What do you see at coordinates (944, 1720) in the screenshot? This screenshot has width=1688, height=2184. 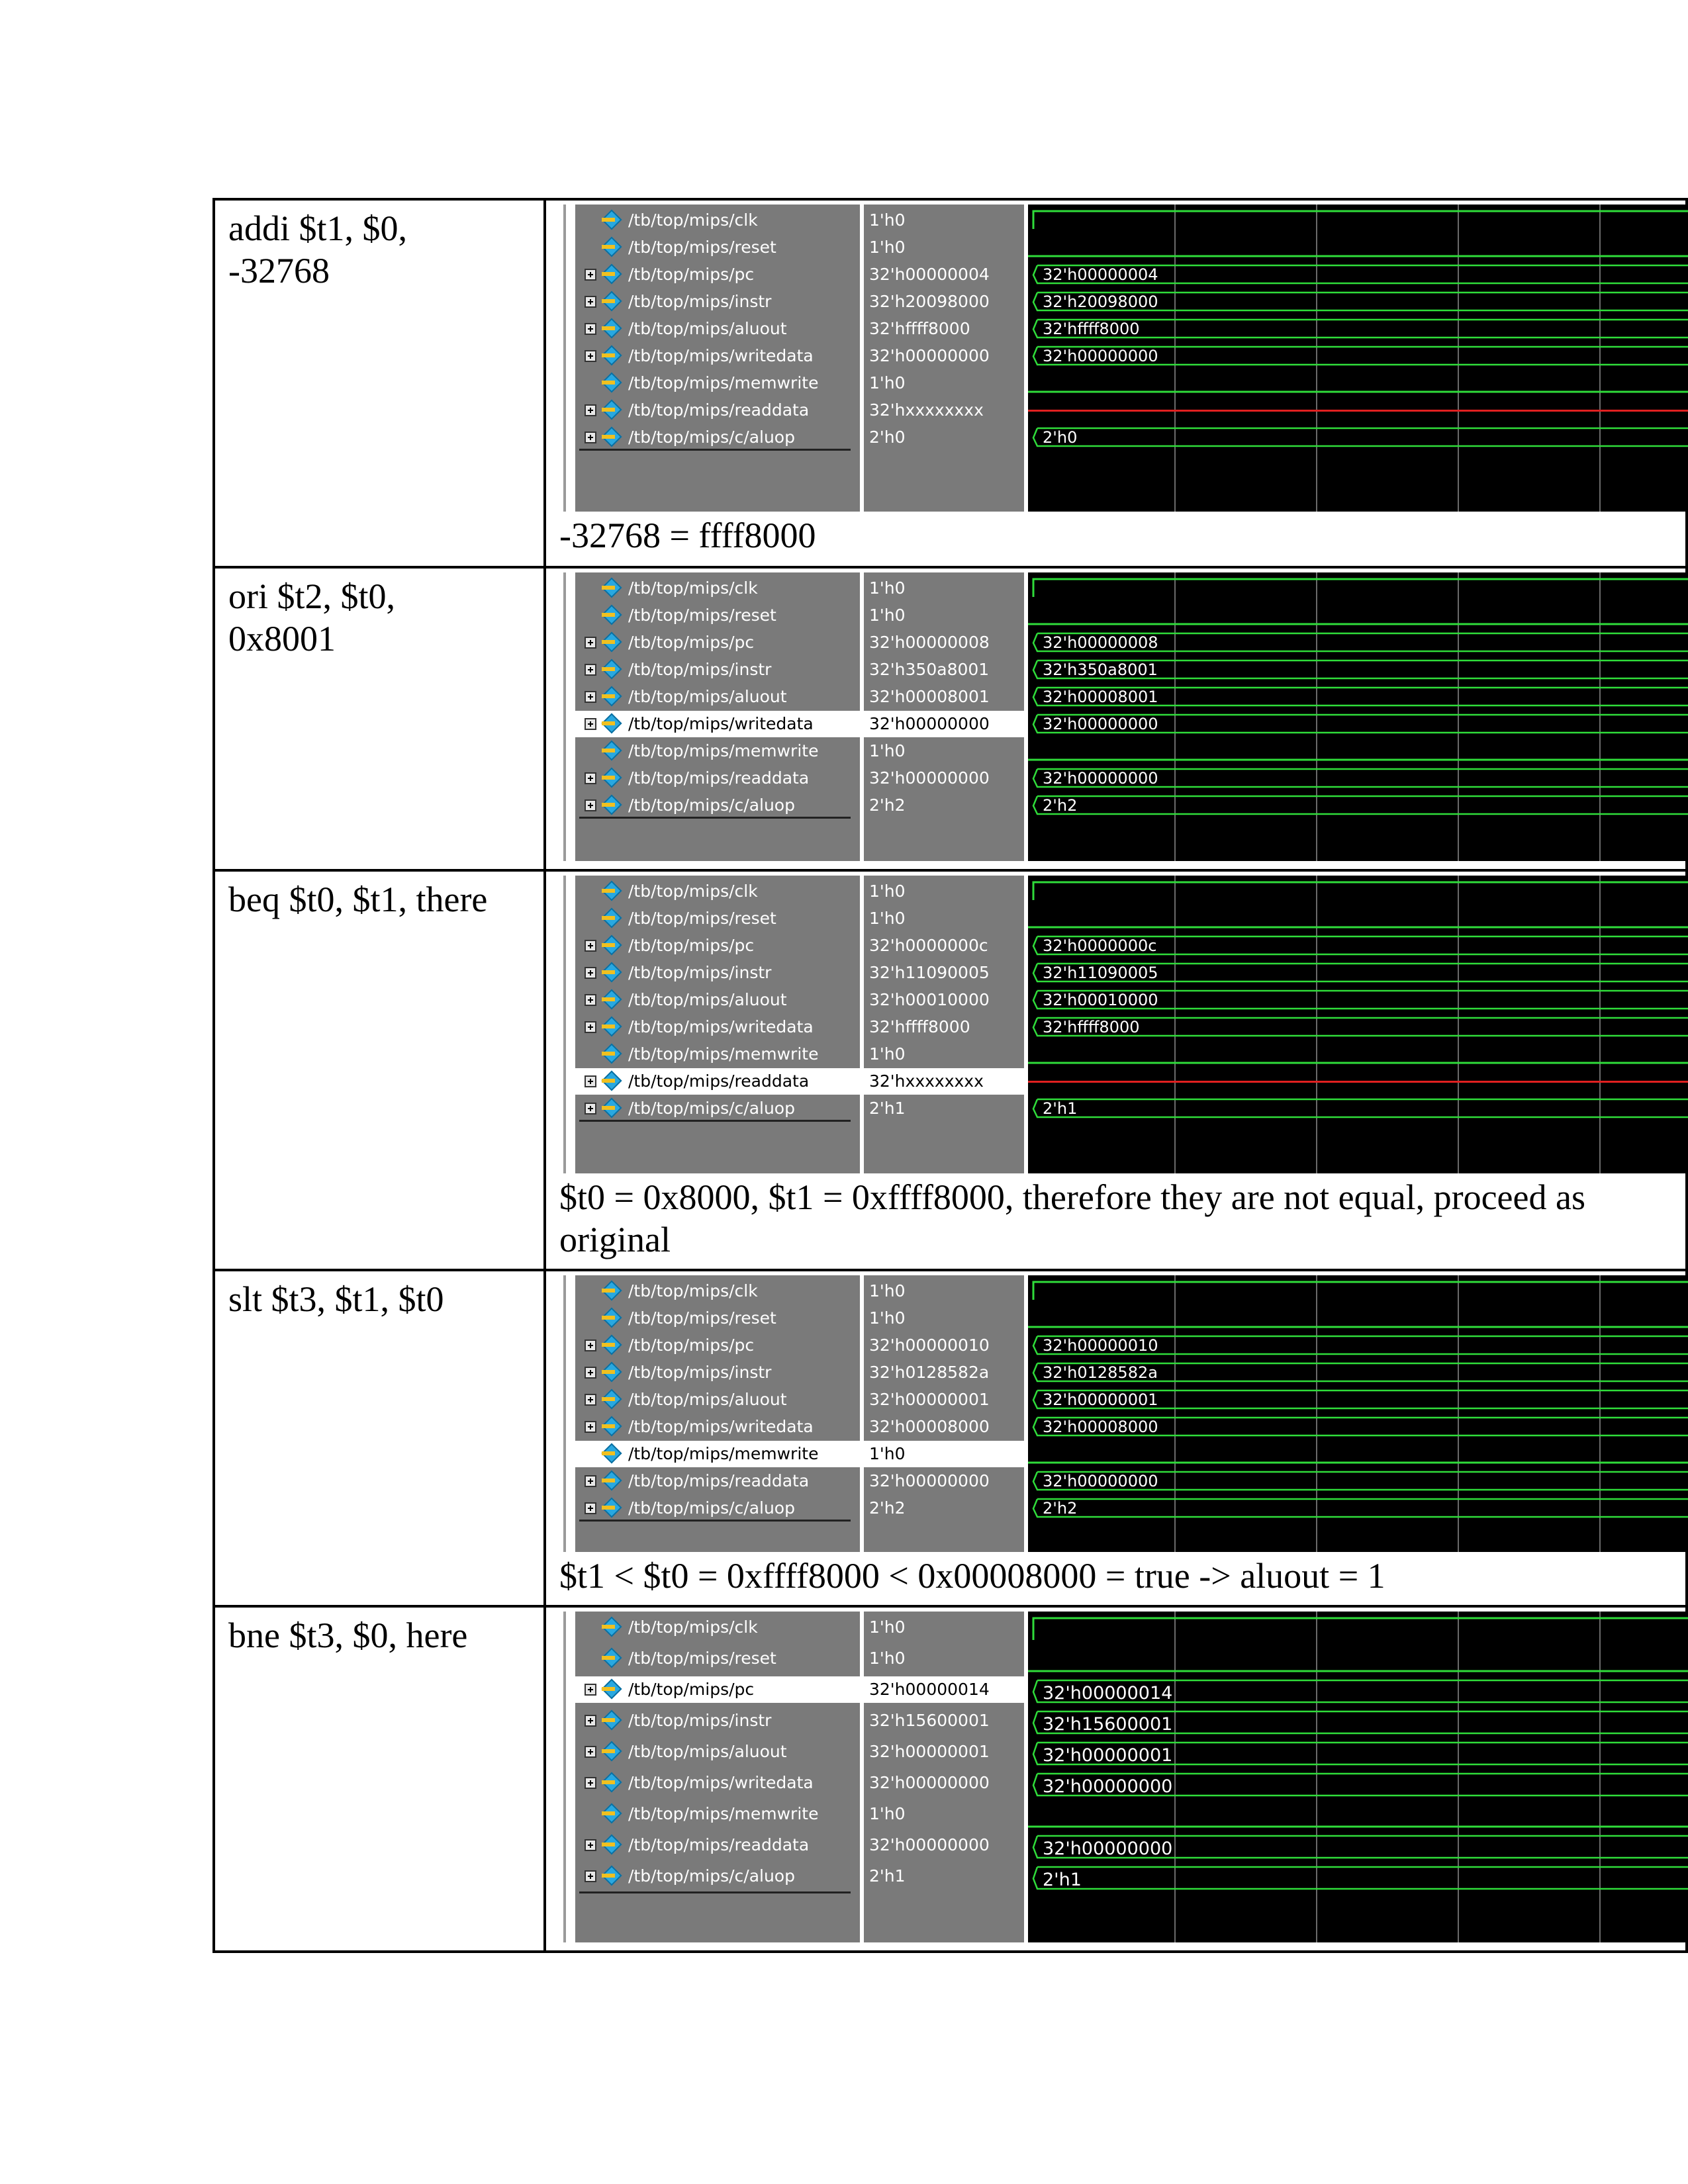 I see `signal-value-row: 32'h15600001` at bounding box center [944, 1720].